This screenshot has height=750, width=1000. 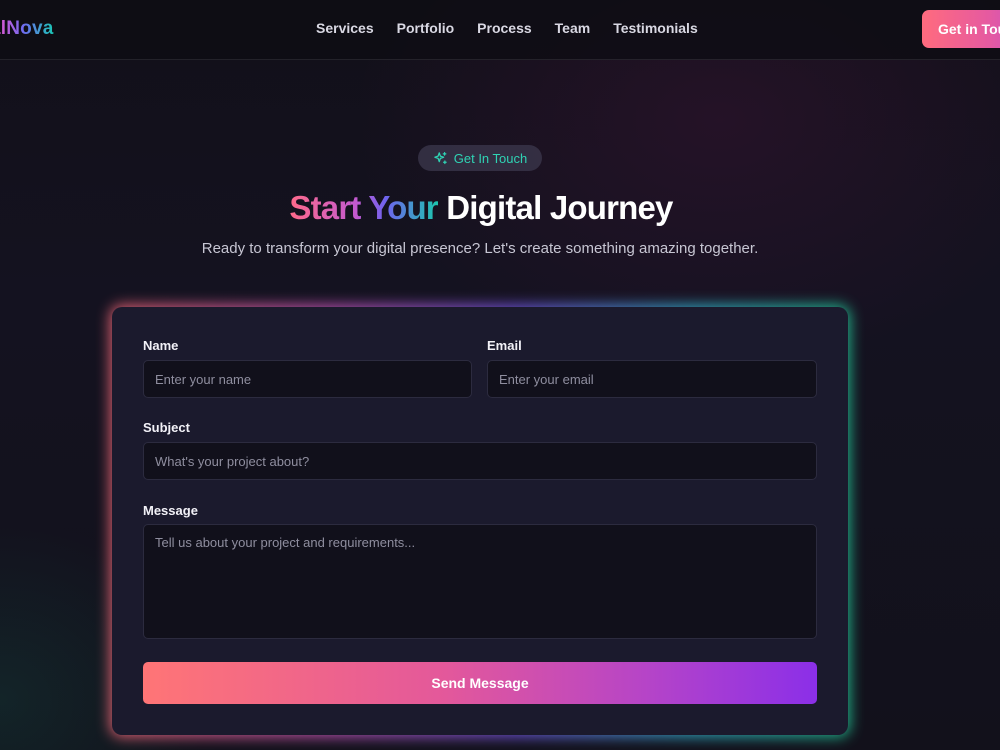 What do you see at coordinates (480, 683) in the screenshot?
I see `send-message-button: Send Message` at bounding box center [480, 683].